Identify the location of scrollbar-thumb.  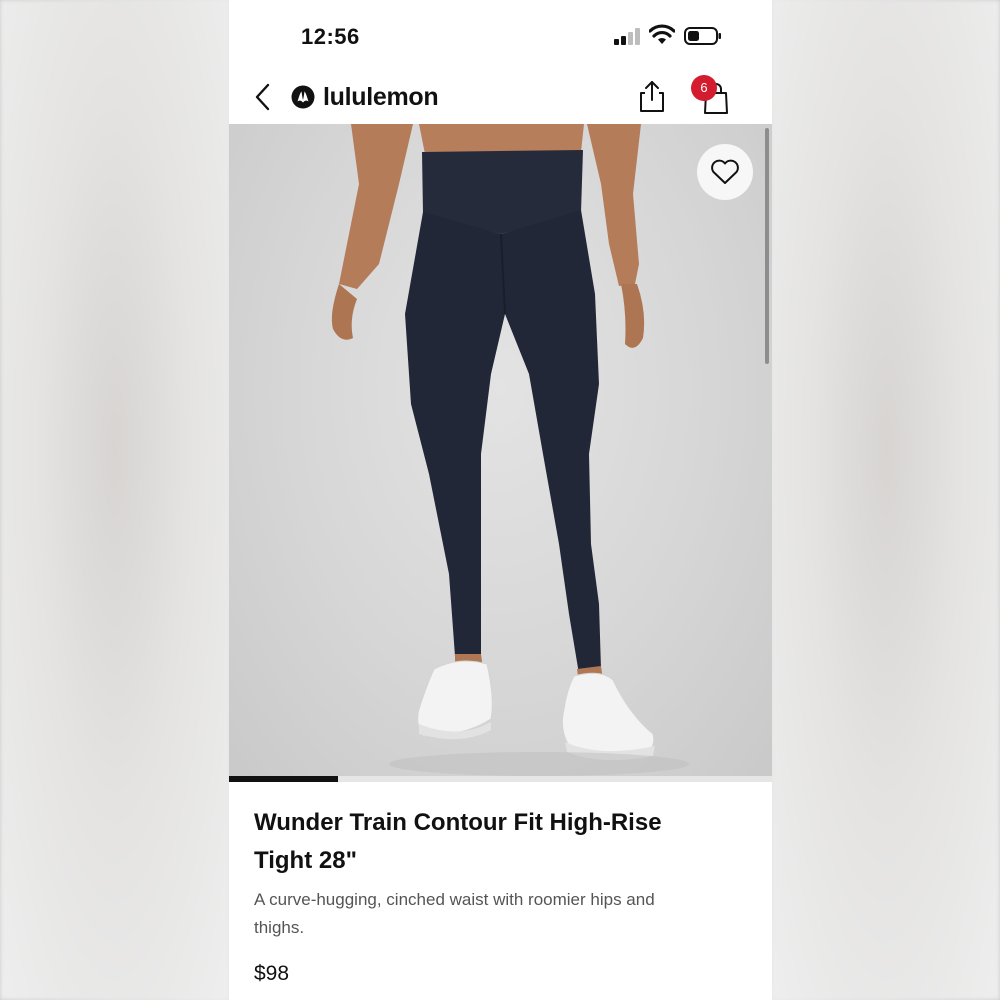
(767, 246).